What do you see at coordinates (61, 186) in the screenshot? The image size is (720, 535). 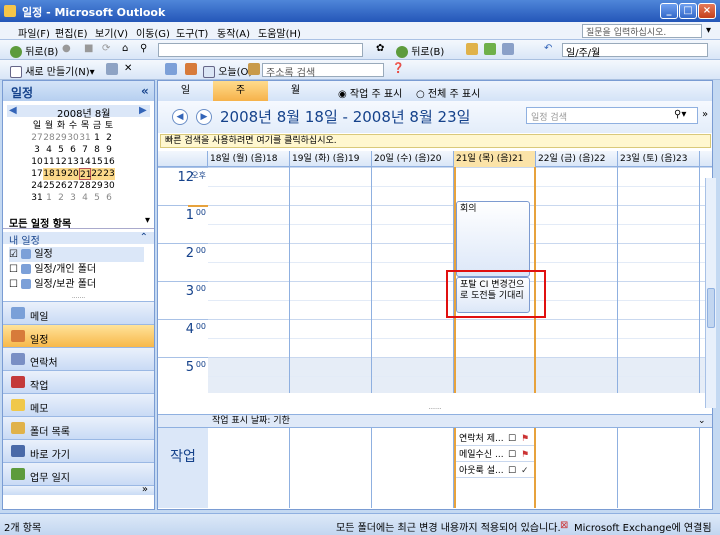 I see `mini-cal-day: 26` at bounding box center [61, 186].